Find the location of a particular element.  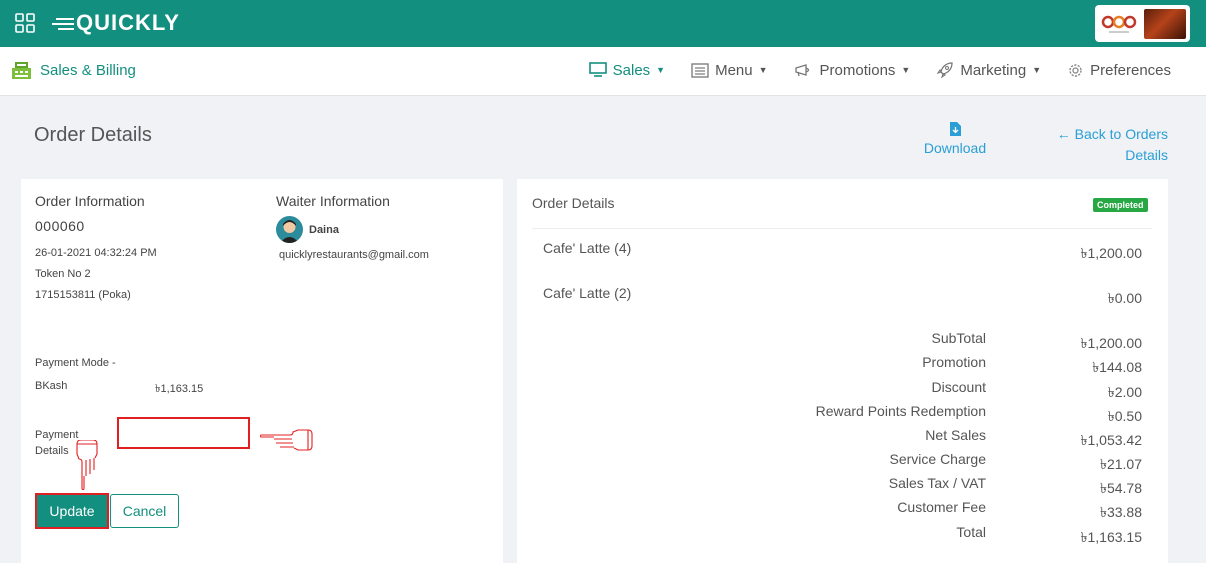

divider is located at coordinates (842, 228).